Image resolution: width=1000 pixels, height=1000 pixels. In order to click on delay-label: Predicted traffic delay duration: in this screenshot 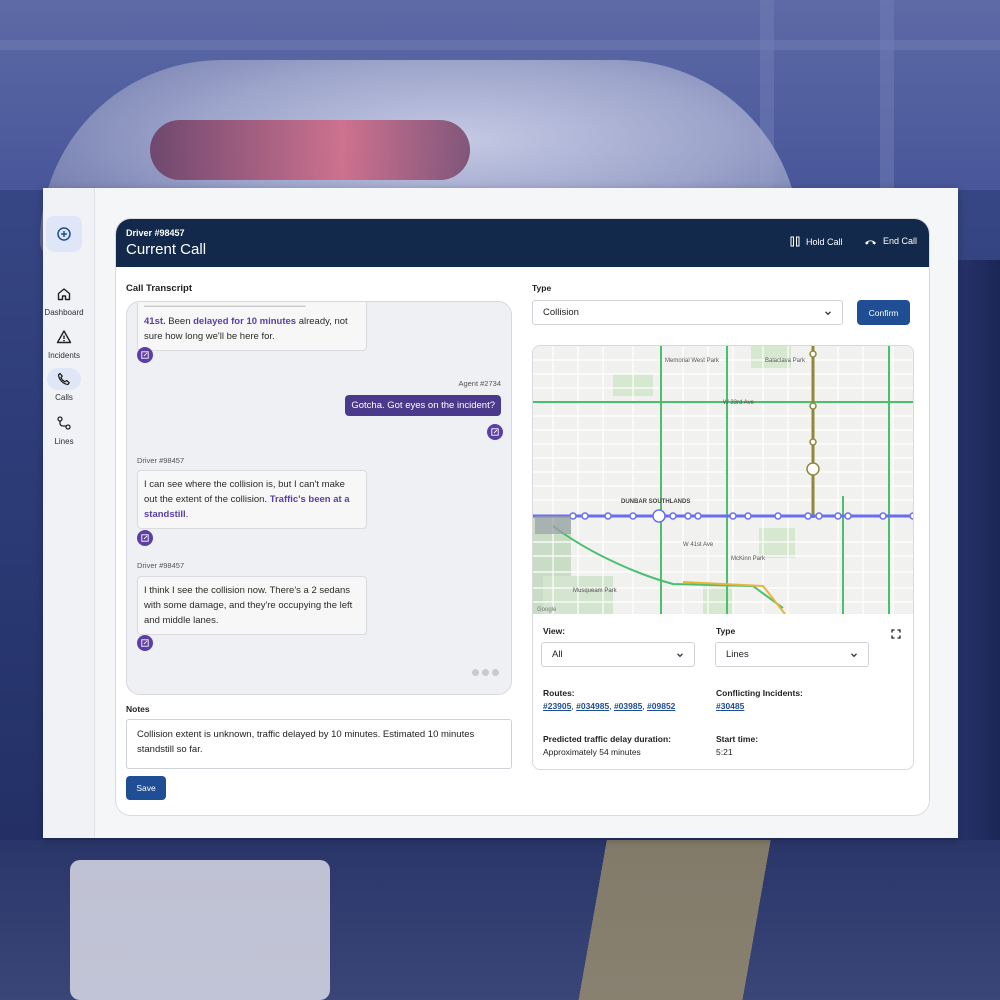, I will do `click(607, 739)`.